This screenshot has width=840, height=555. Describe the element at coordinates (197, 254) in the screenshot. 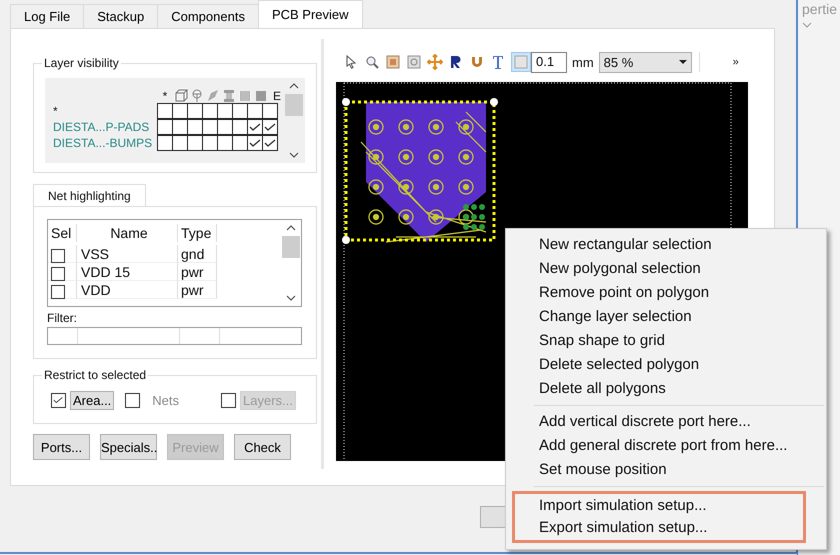

I see `table-cell: gnd` at that location.